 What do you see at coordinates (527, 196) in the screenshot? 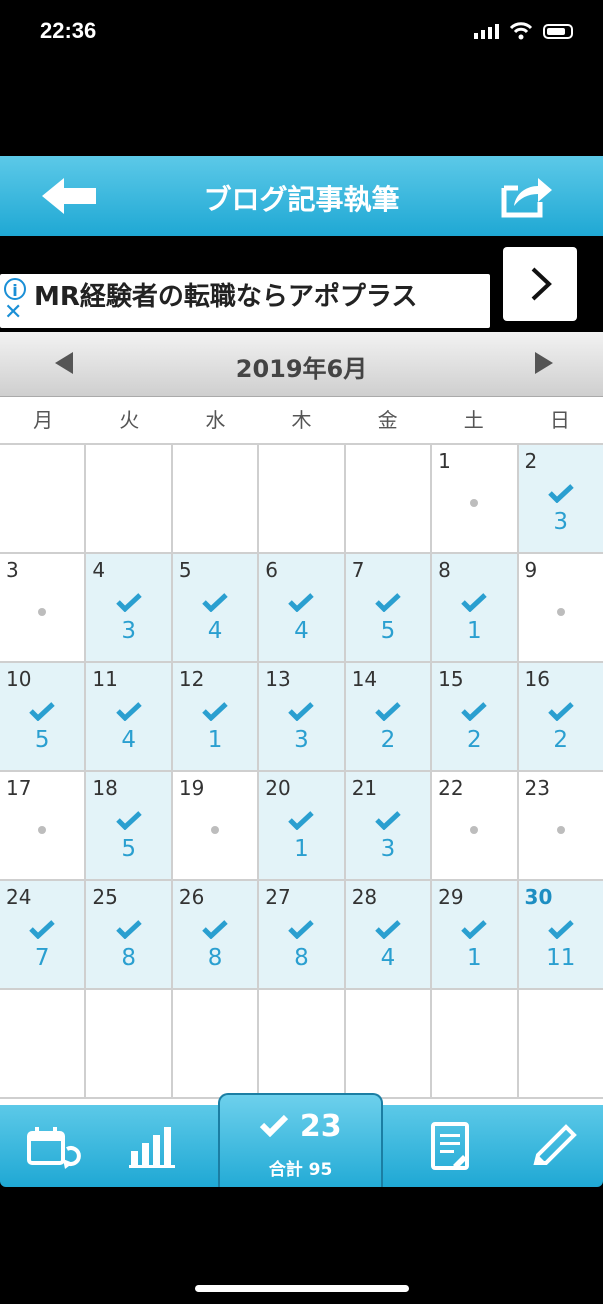
I see `share-icon` at bounding box center [527, 196].